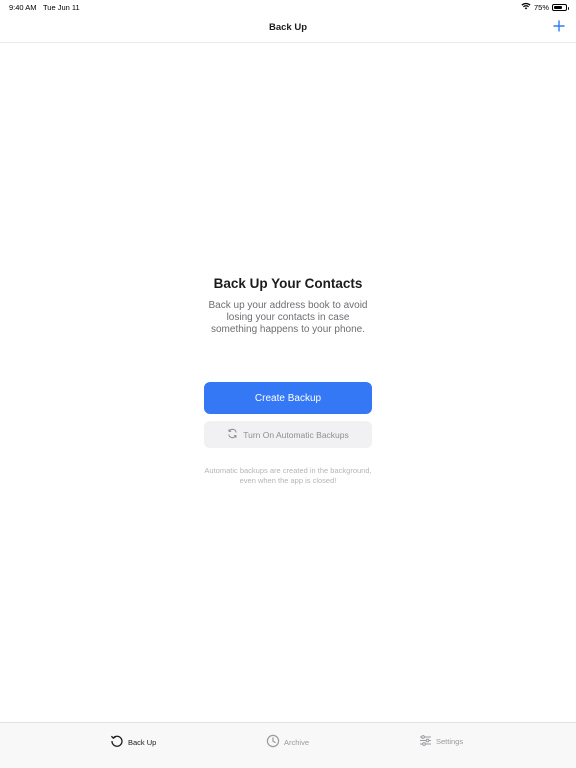 The width and height of the screenshot is (576, 768). Describe the element at coordinates (425, 741) in the screenshot. I see `sliders-icon` at that location.